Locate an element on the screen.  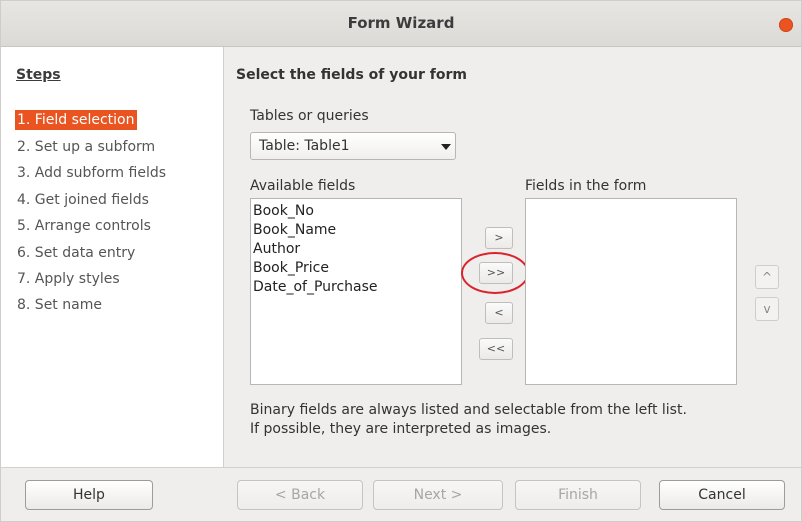
steps-heading: Steps is located at coordinates (38, 75).